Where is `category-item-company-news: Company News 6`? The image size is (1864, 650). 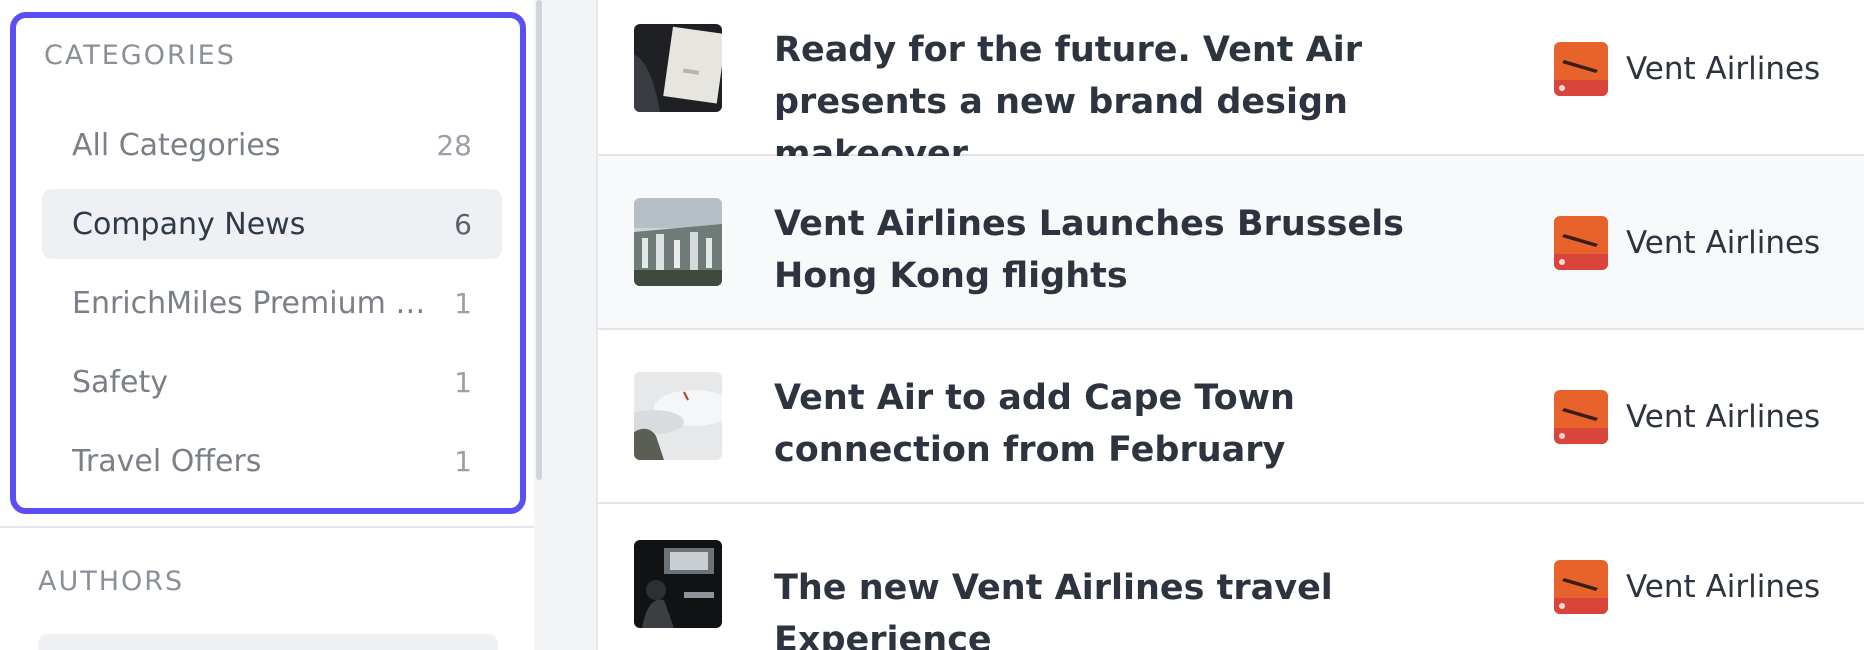 category-item-company-news: Company News 6 is located at coordinates (272, 224).